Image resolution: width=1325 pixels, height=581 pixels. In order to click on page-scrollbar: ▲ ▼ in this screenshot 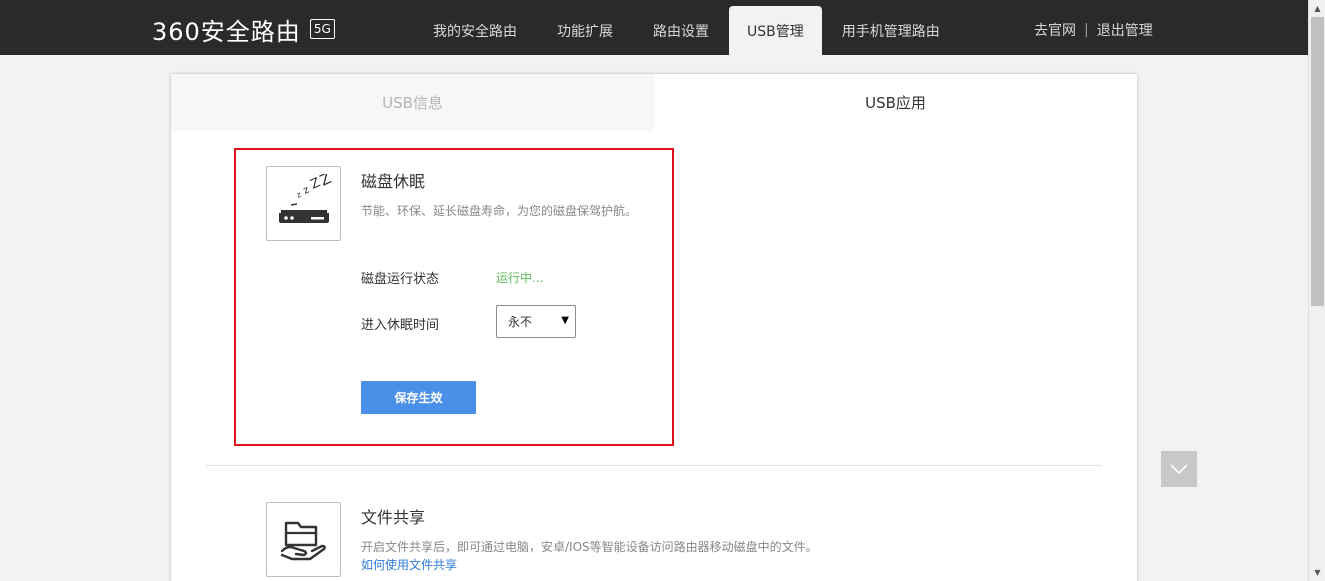, I will do `click(1316, 290)`.